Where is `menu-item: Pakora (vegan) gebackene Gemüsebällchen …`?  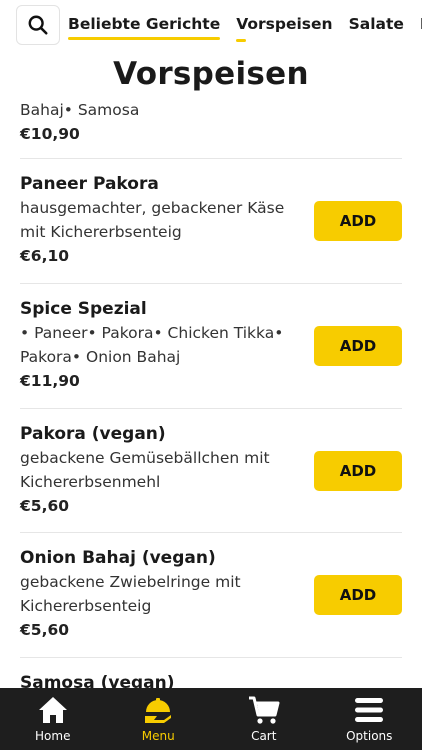
menu-item: Pakora (vegan) gebackene Gemüsebällchen … is located at coordinates (211, 471).